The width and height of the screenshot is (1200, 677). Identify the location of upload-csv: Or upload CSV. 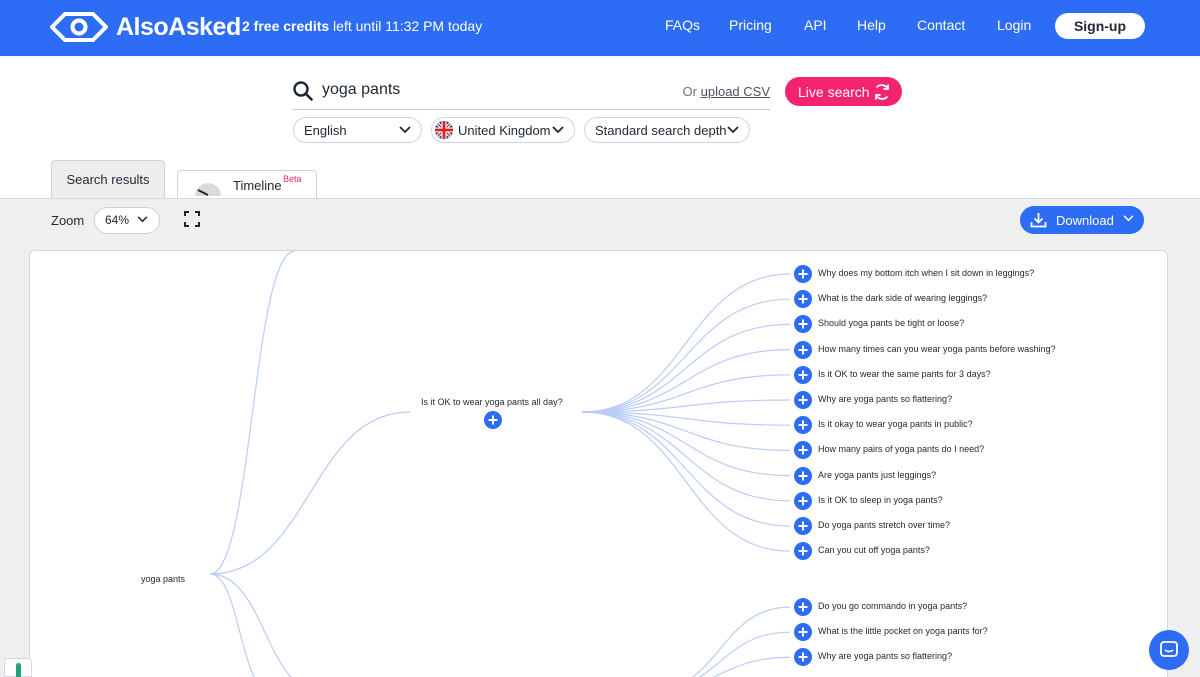
(726, 91).